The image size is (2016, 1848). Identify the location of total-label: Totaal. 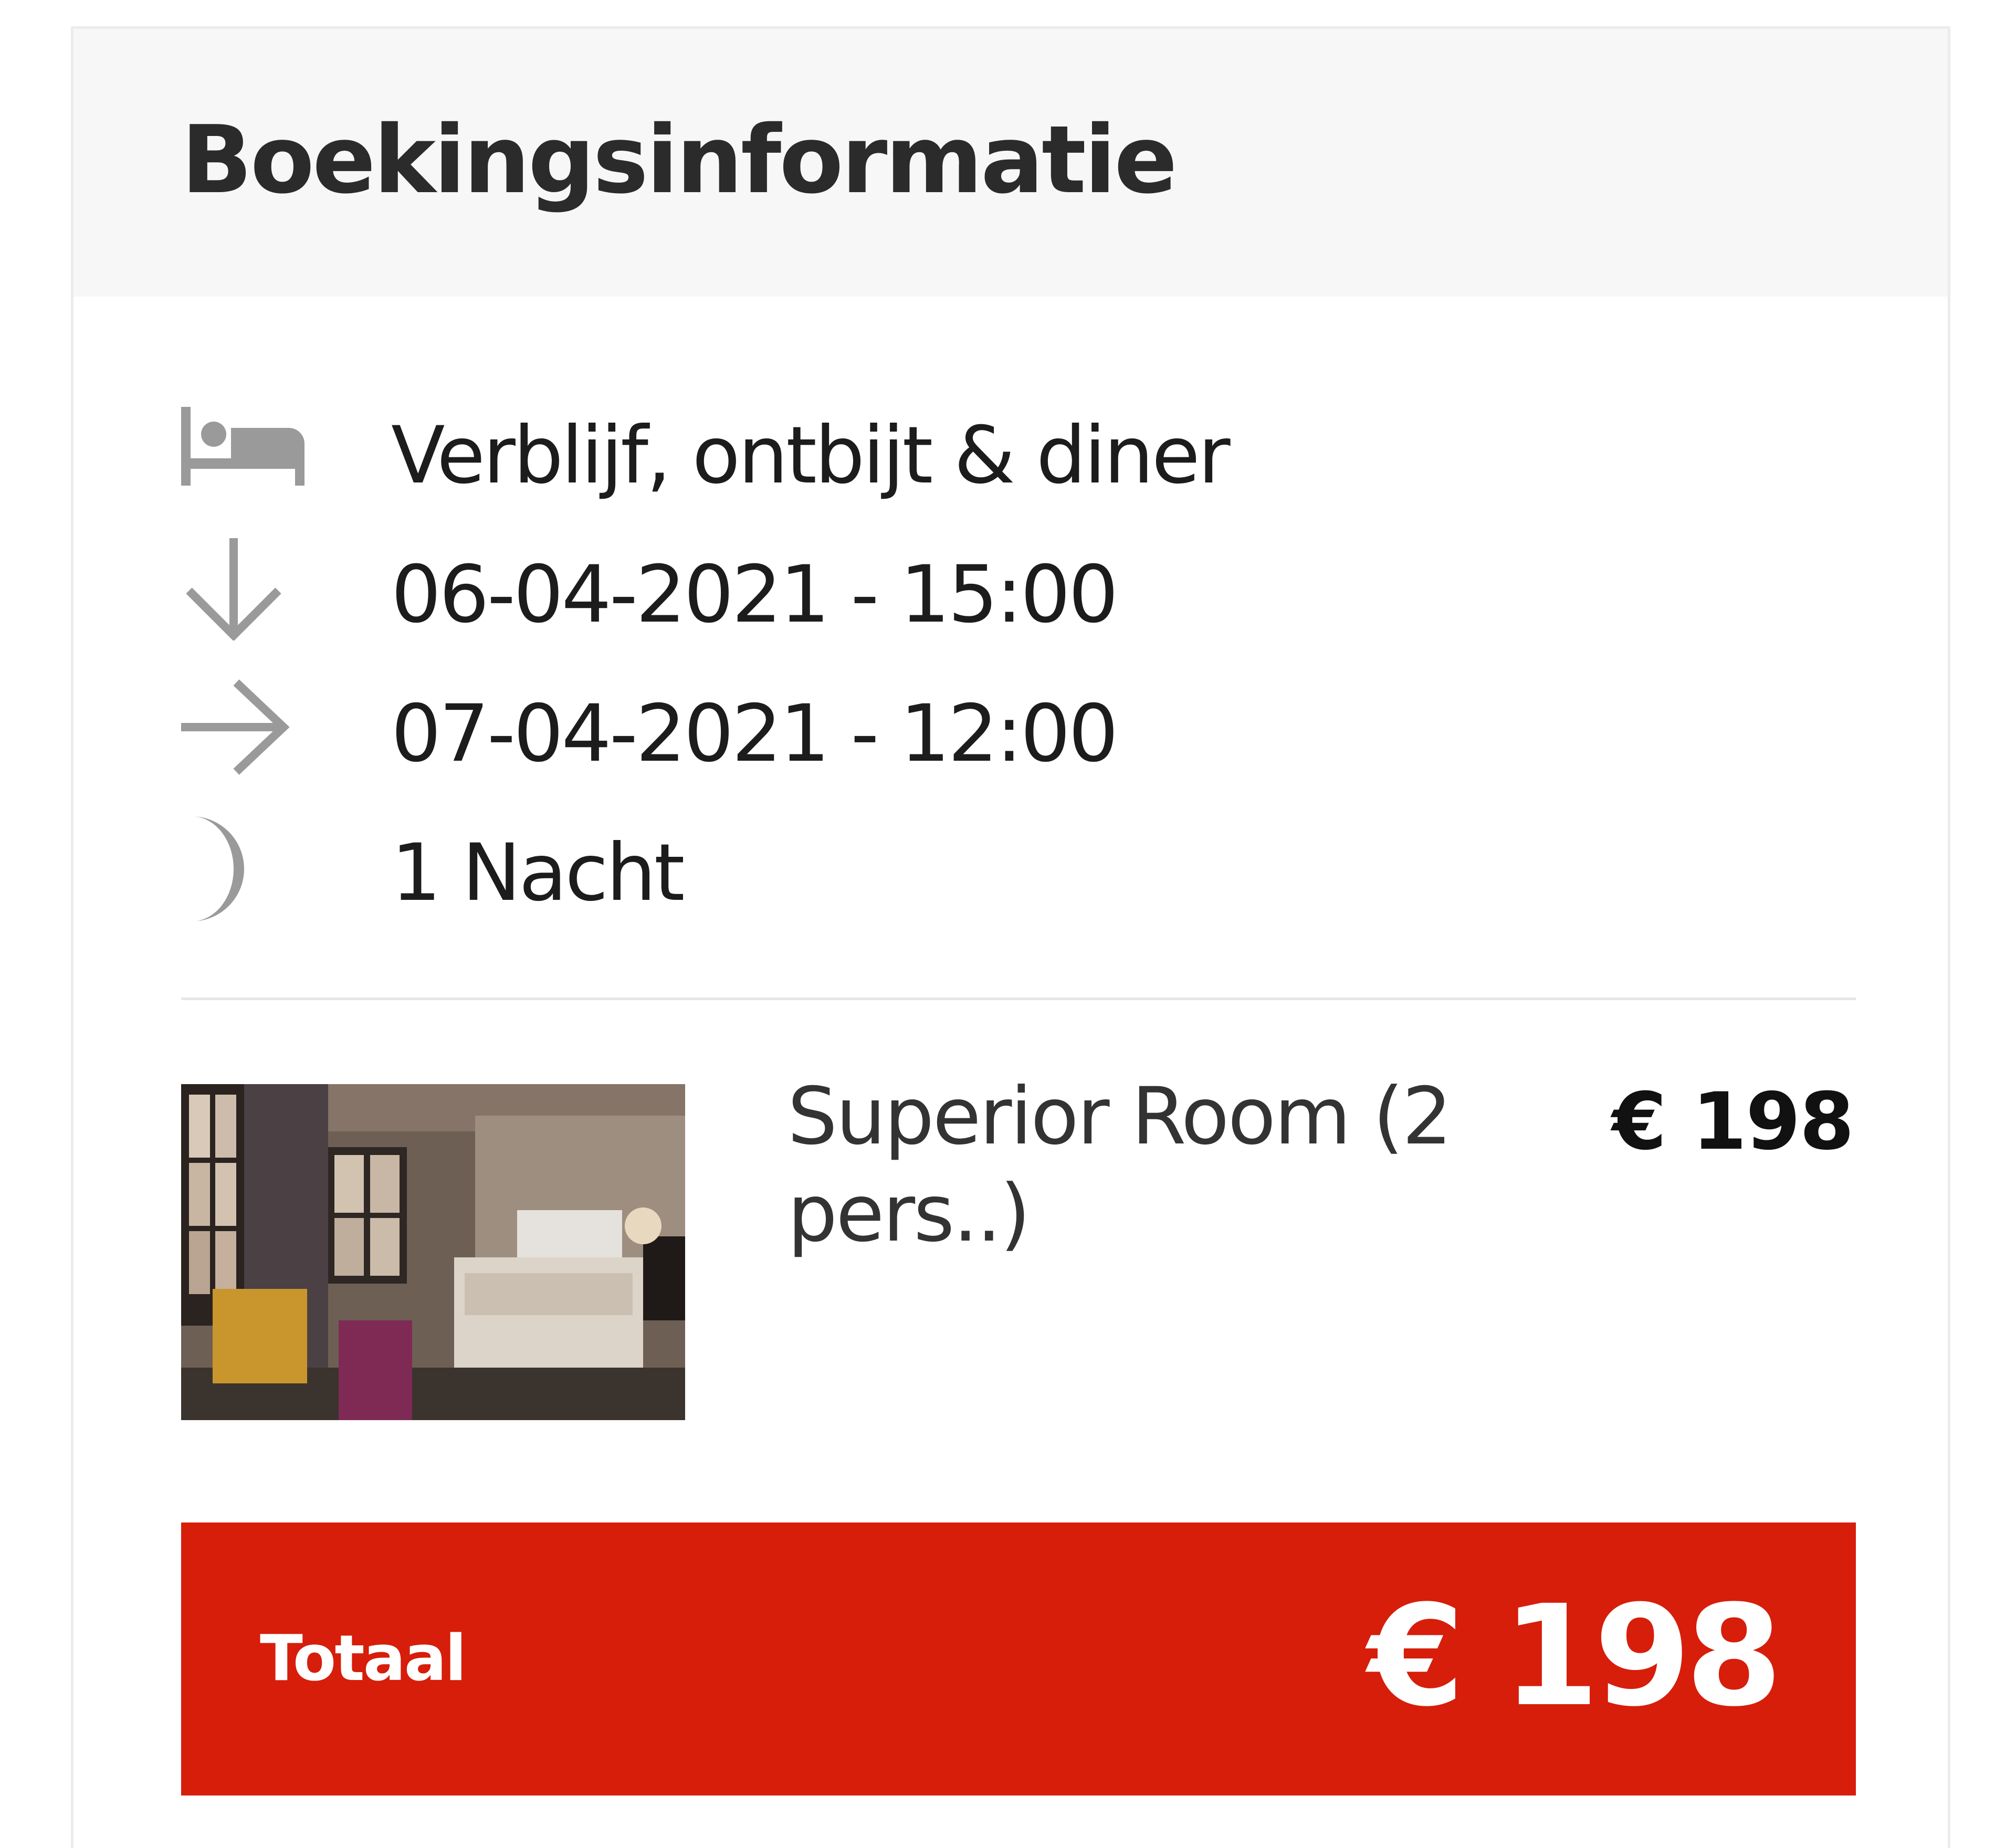
(363, 1658).